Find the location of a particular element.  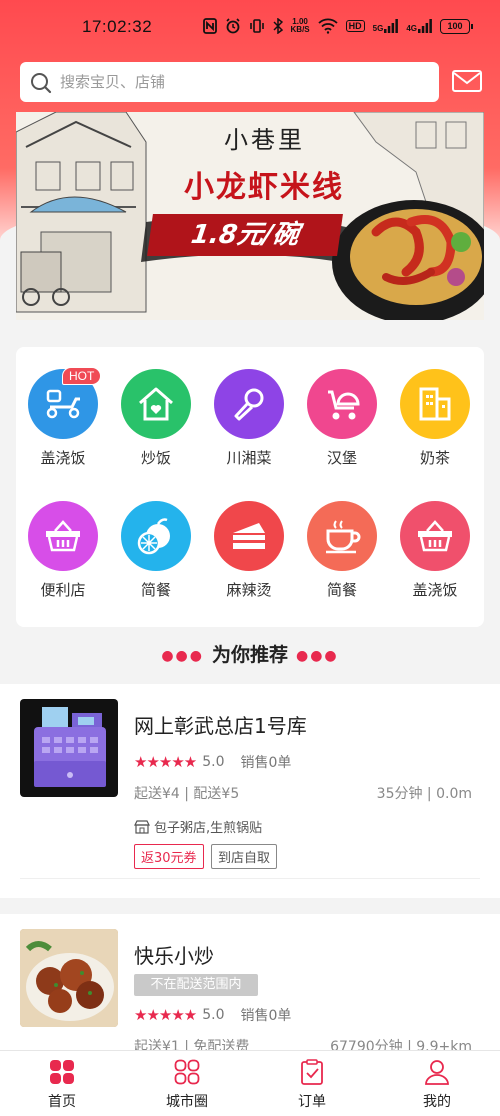

shop-tagline: 包子粥店,生煎锅贴 is located at coordinates (198, 826).